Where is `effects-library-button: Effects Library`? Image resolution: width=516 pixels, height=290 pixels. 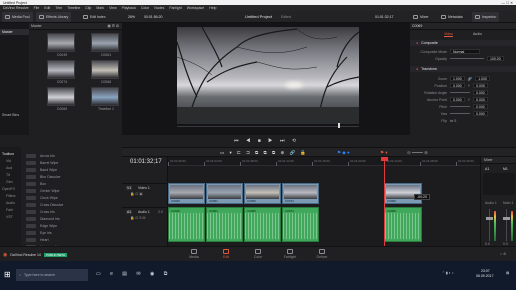
effects-library-button: Effects Library is located at coordinates (54, 17).